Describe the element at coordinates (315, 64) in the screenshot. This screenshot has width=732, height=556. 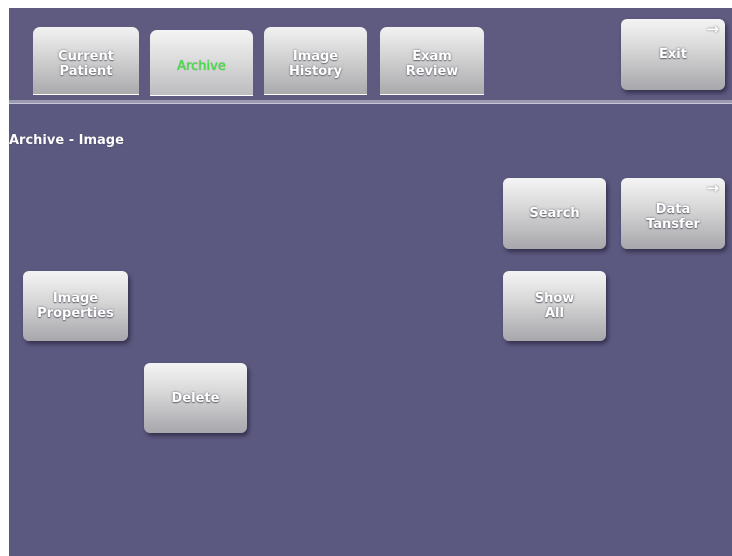
I see `tab-image-history-label: Image History` at that location.